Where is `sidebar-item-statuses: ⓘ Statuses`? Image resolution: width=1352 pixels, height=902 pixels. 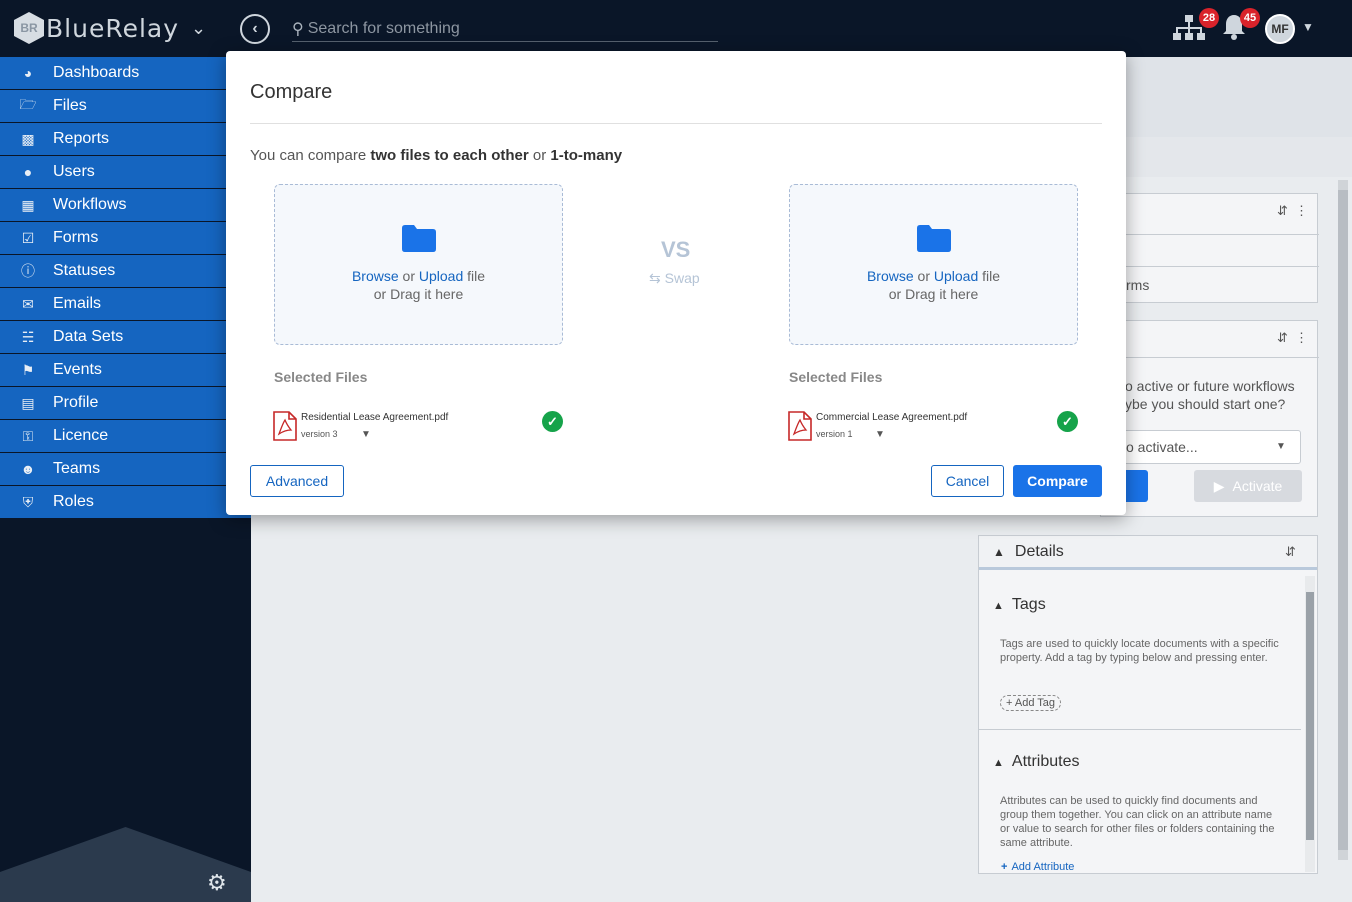
sidebar-item-statuses: ⓘ Statuses is located at coordinates (125, 271).